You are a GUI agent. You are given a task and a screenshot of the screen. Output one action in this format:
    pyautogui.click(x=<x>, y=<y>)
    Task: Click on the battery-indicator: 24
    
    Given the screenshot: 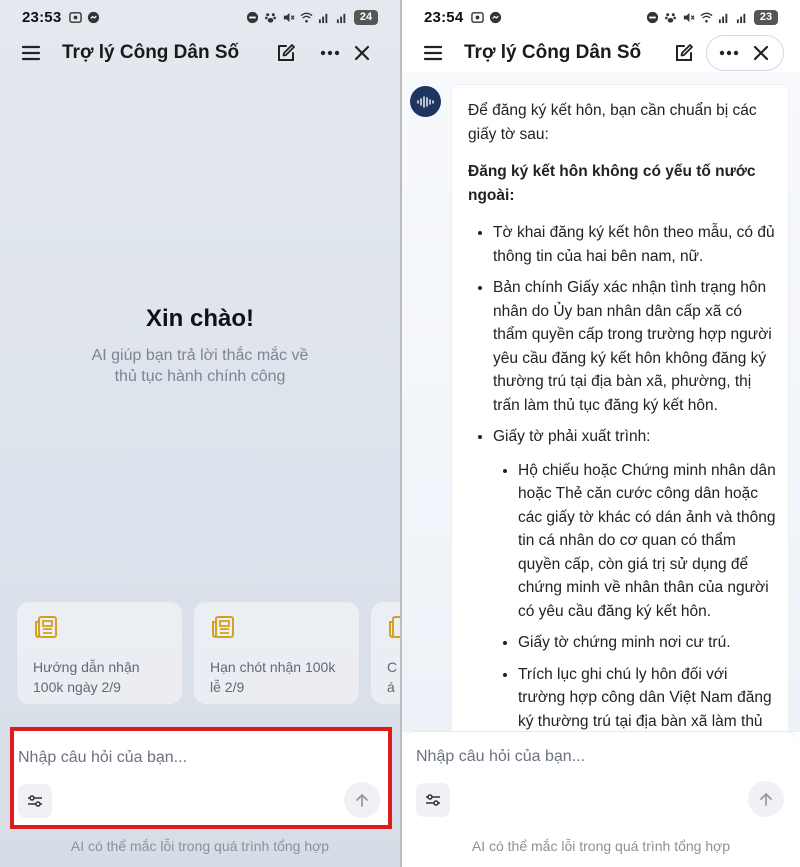 What is the action you would take?
    pyautogui.click(x=366, y=17)
    